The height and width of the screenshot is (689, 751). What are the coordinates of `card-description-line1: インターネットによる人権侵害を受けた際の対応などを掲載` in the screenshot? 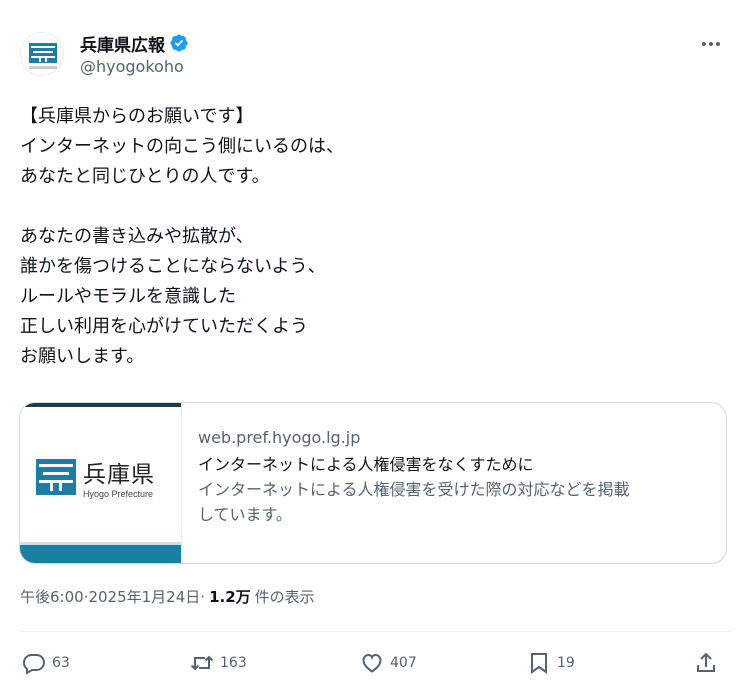 It's located at (414, 489).